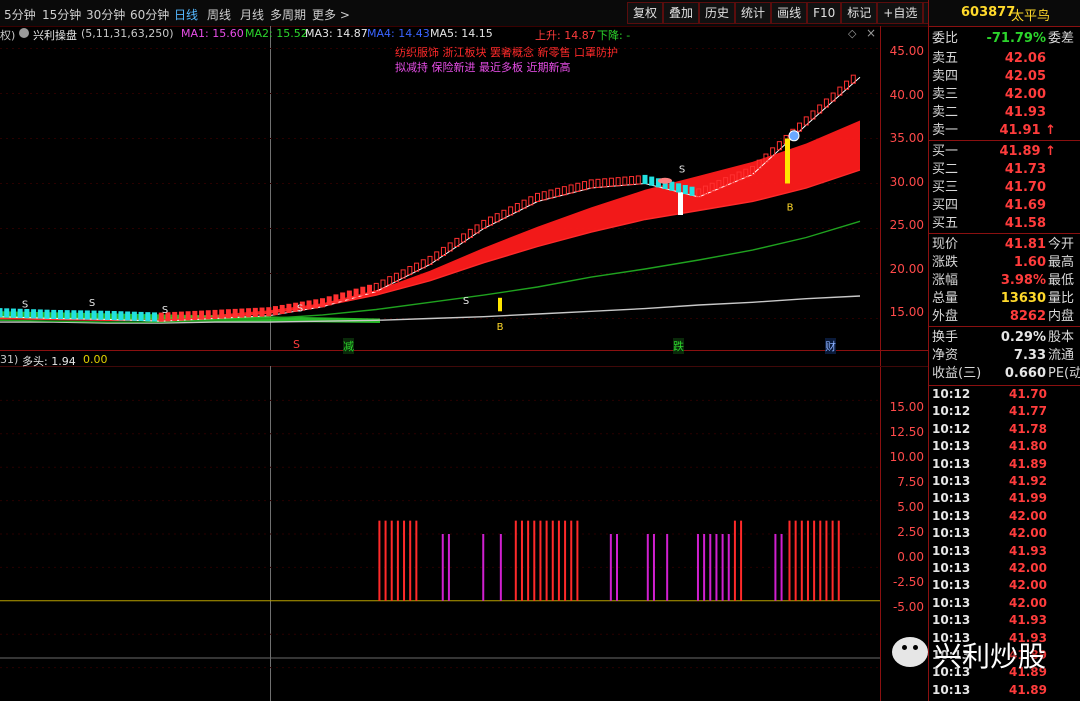  What do you see at coordinates (906, 225) in the screenshot?
I see `y-label-25: 25.00` at bounding box center [906, 225].